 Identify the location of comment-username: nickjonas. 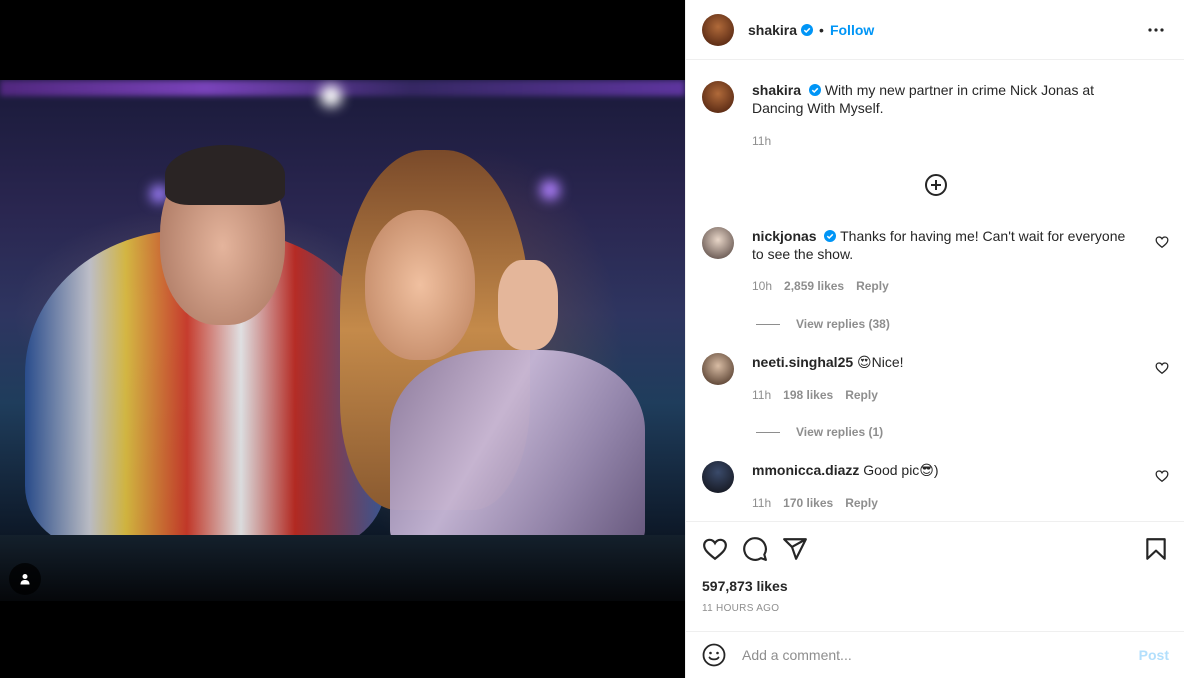
(784, 236).